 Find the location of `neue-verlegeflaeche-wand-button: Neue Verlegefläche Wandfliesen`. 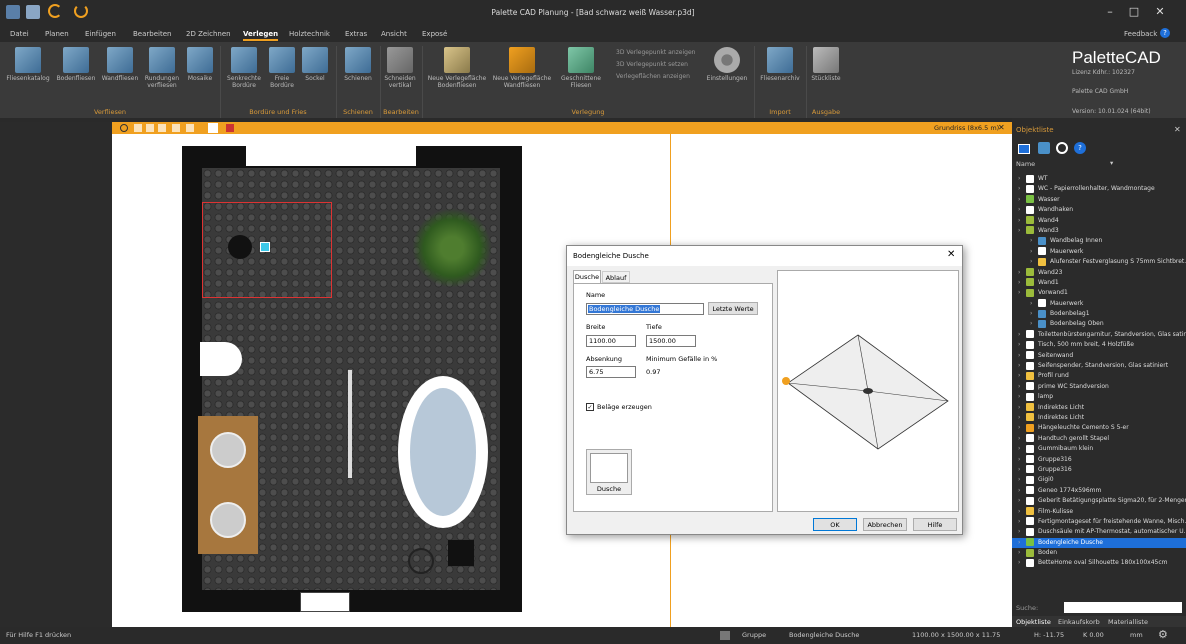

neue-verlegeflaeche-wand-button: Neue Verlegefläche Wandfliesen is located at coordinates (522, 68).